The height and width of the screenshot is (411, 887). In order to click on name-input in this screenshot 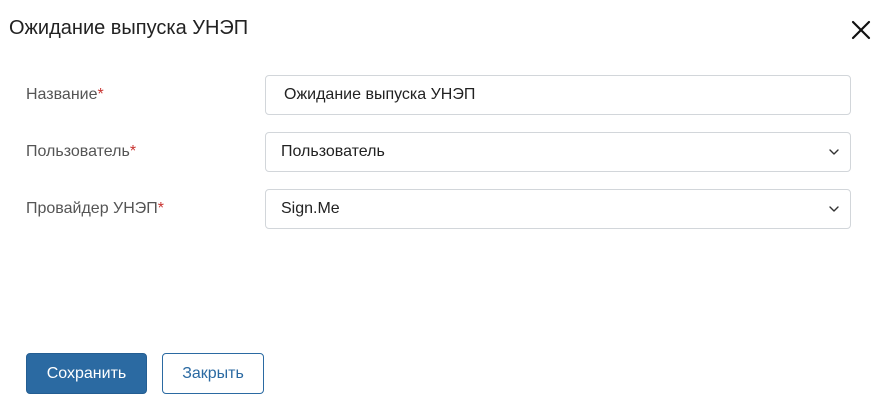, I will do `click(558, 95)`.